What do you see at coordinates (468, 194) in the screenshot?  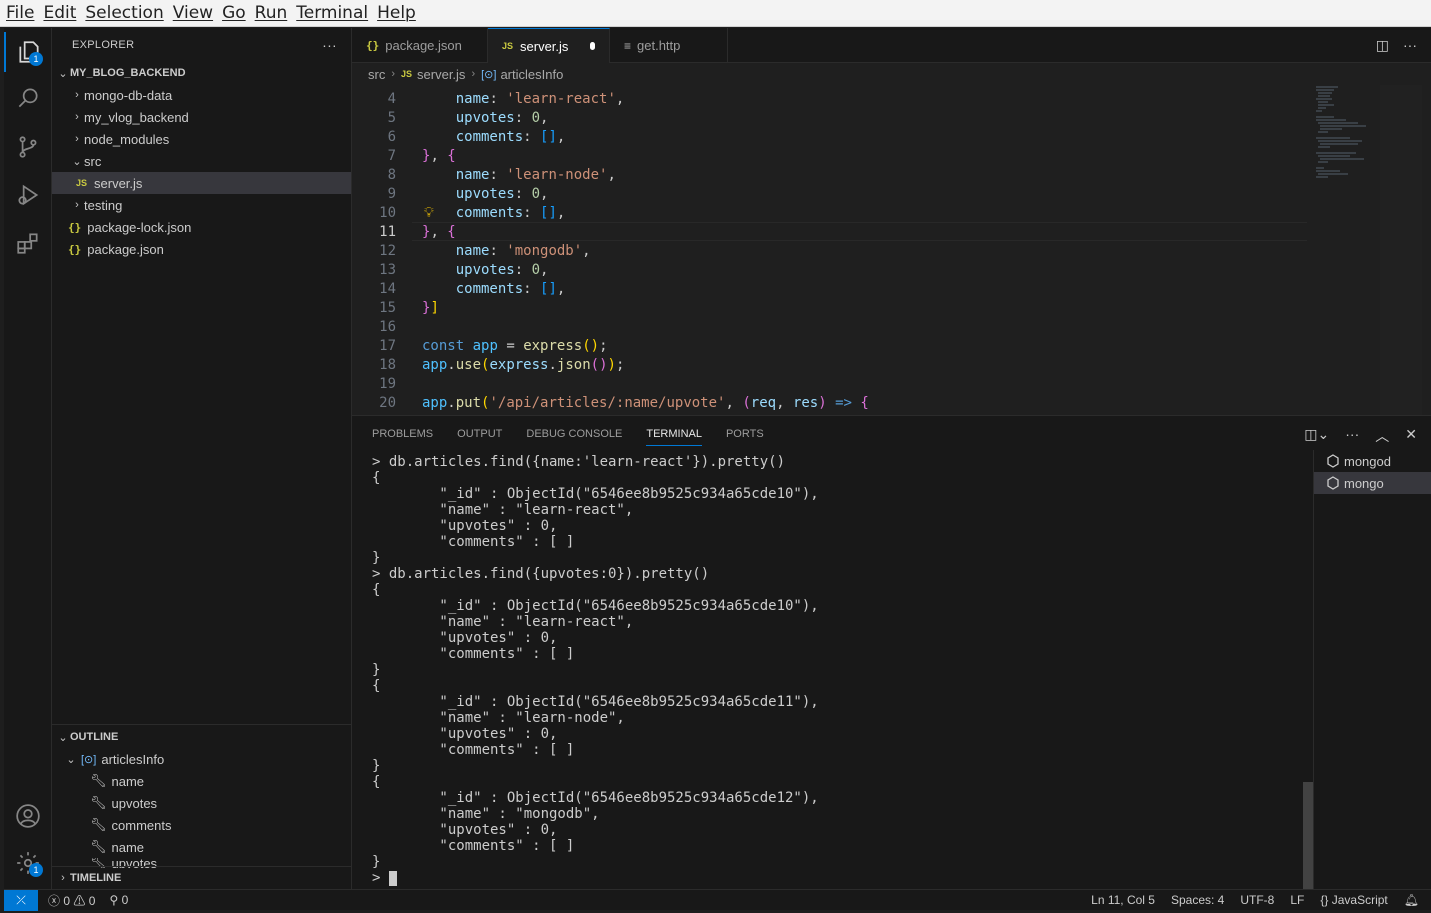 I see `code-line: 9 upvotes: 0,` at bounding box center [468, 194].